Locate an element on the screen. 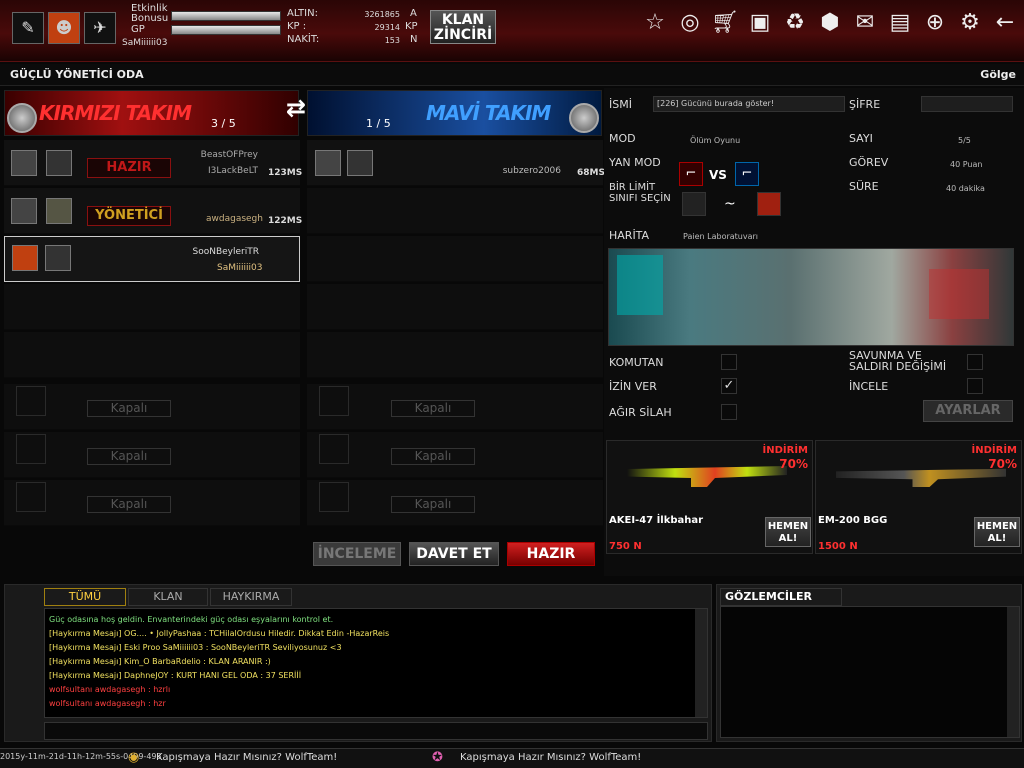 The height and width of the screenshot is (768, 1024). blue-closed-2: Kapalı is located at coordinates (455, 455).